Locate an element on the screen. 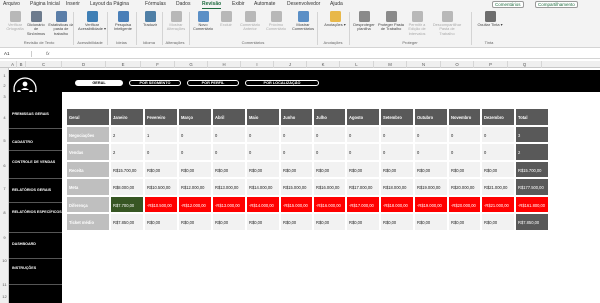 This screenshot has height=303, width=600. table-cell: R$18.000,00 is located at coordinates (397, 187).